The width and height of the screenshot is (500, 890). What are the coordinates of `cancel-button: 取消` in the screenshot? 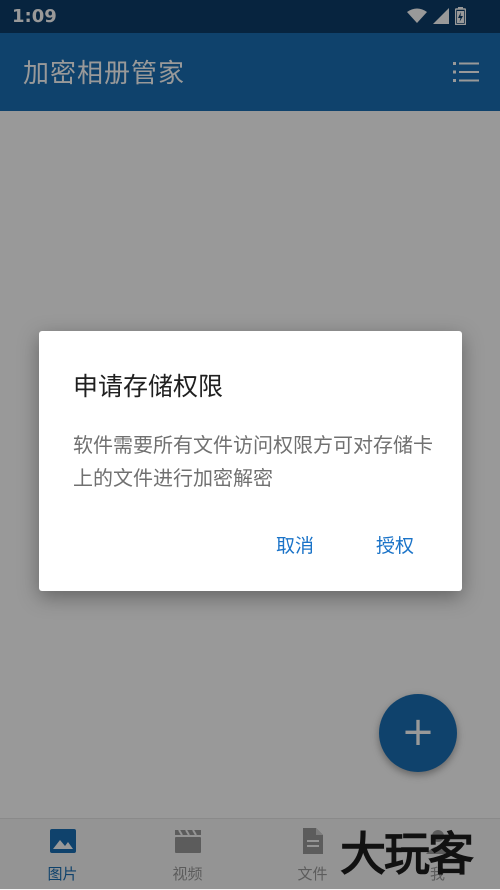 It's located at (295, 544).